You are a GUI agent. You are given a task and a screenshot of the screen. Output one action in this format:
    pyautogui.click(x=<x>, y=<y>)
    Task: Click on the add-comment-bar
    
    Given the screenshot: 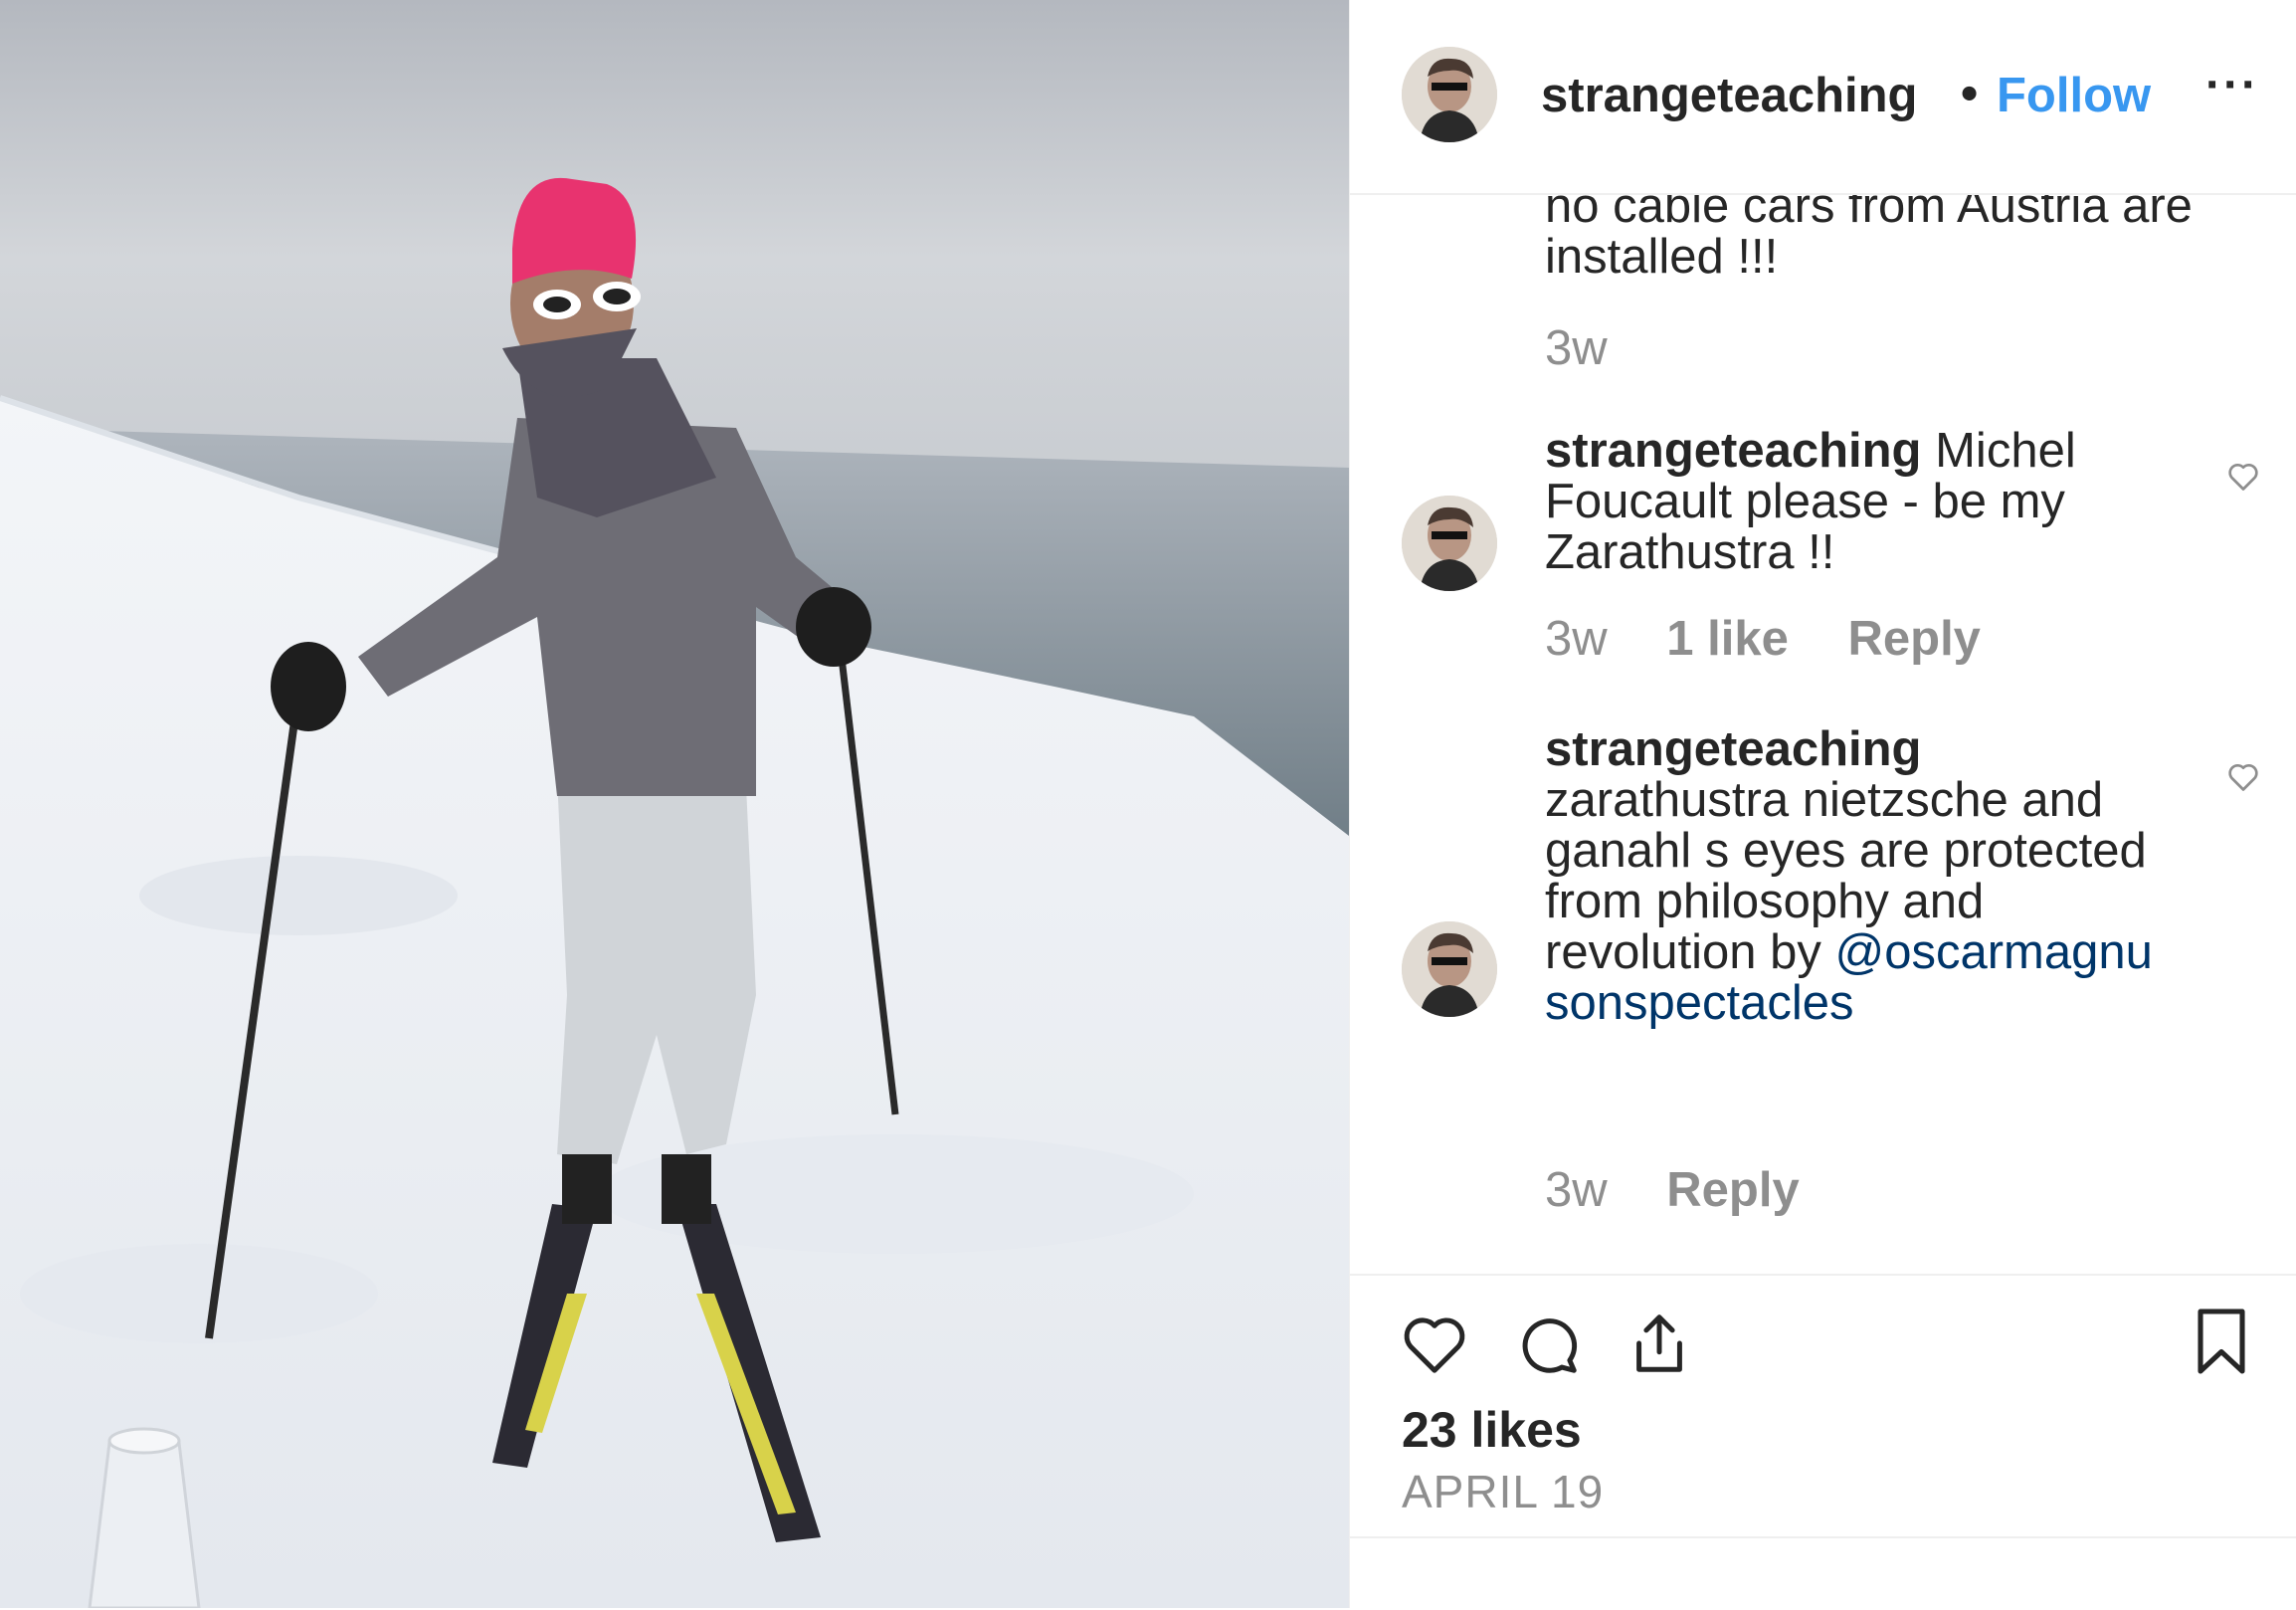 What is the action you would take?
    pyautogui.click(x=1823, y=1573)
    